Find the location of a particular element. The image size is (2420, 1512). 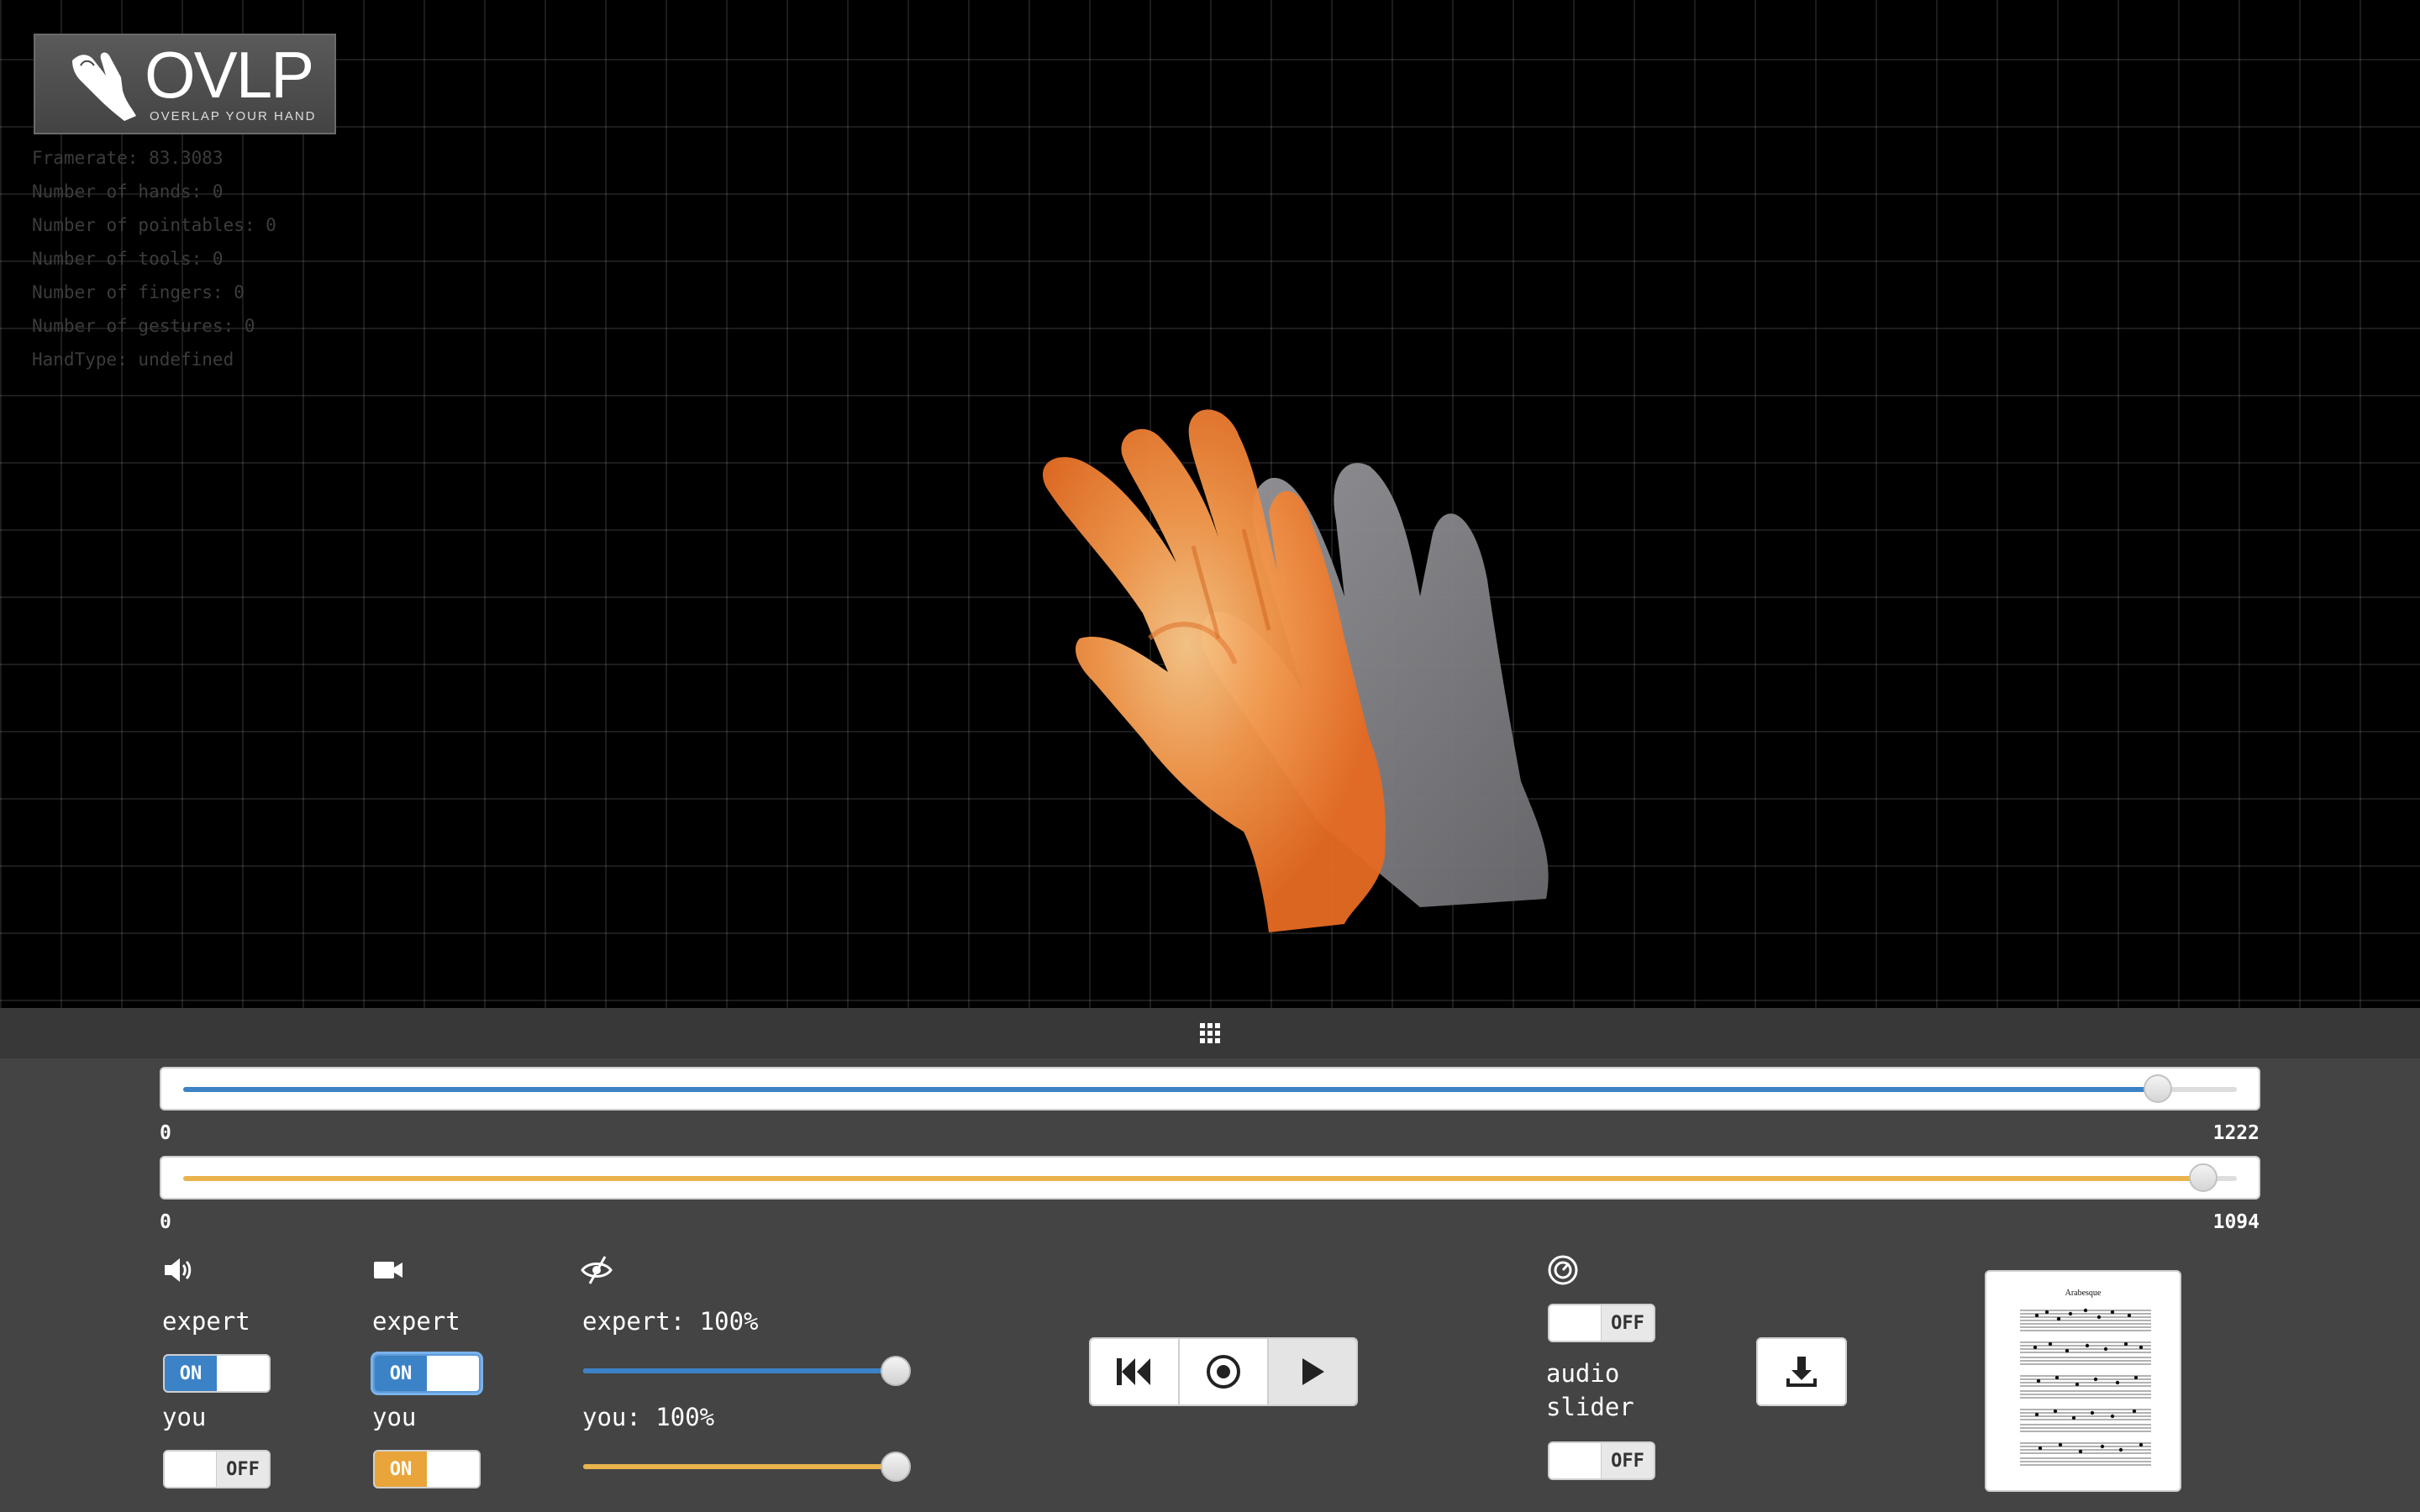

audio-you-label: you is located at coordinates (184, 1417).